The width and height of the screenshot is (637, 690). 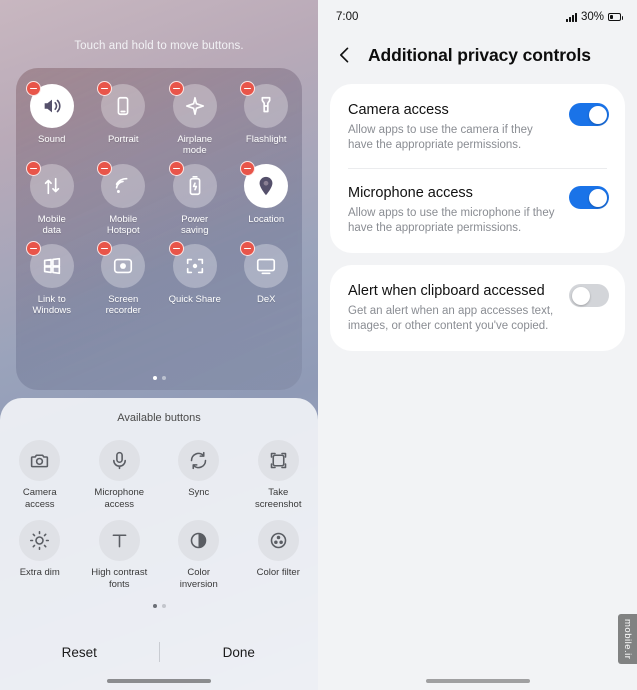 I want to click on available-tile-label: Sync, so click(x=199, y=492).